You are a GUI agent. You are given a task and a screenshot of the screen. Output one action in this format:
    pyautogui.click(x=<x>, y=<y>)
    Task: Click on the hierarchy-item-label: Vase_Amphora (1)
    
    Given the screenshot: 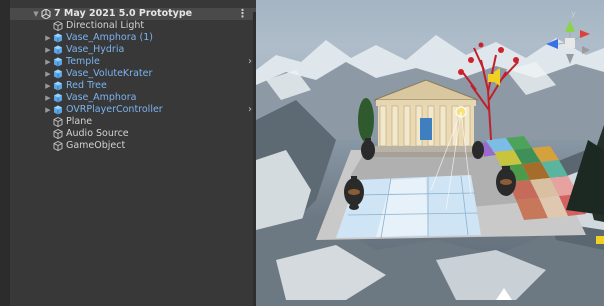 What is the action you would take?
    pyautogui.click(x=109, y=37)
    